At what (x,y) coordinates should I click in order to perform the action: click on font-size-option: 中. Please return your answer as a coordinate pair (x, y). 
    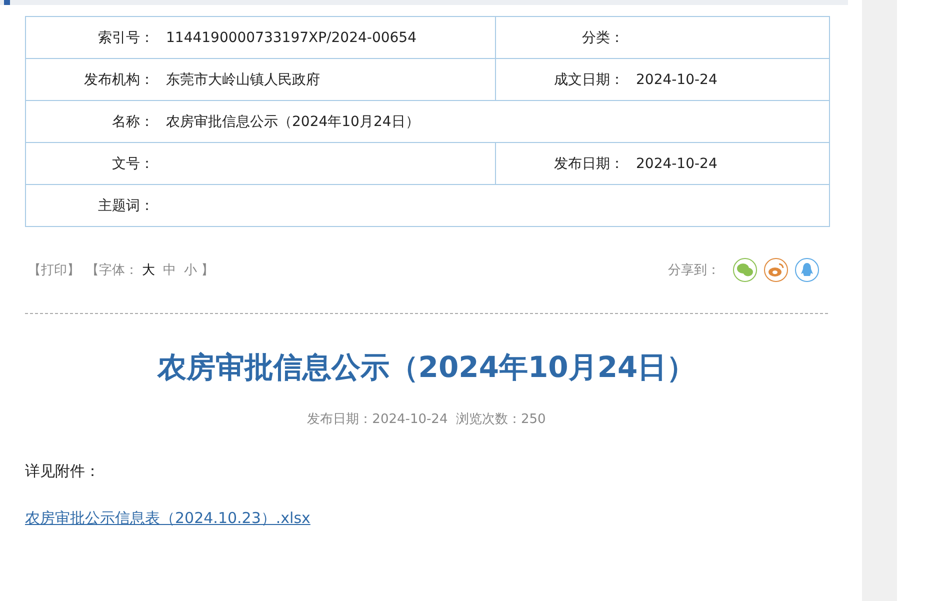
    Looking at the image, I should click on (169, 270).